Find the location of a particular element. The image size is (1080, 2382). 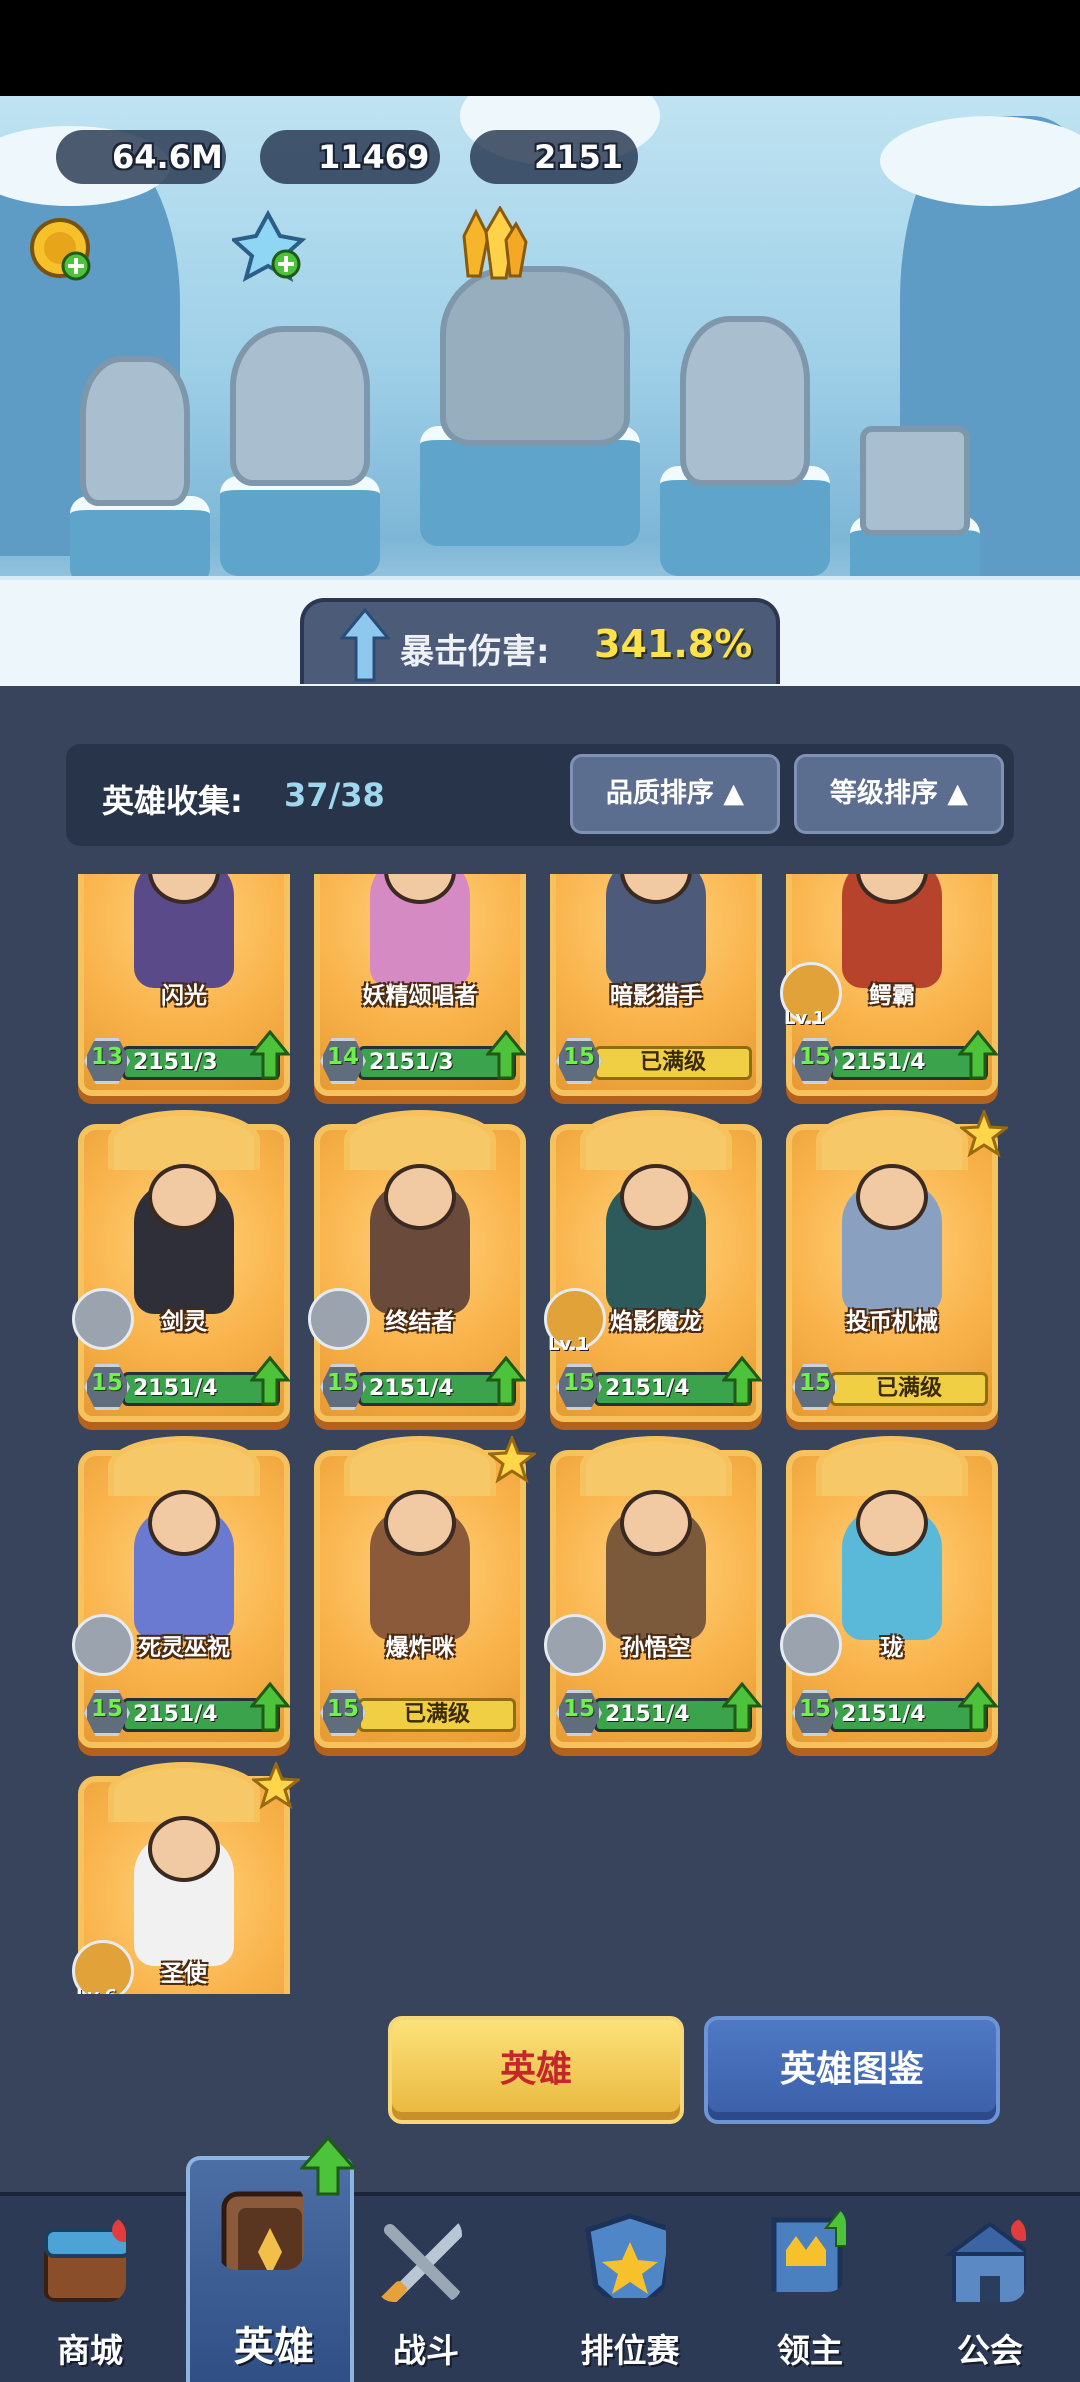

hero-level: 13 is located at coordinates (106, 1057).